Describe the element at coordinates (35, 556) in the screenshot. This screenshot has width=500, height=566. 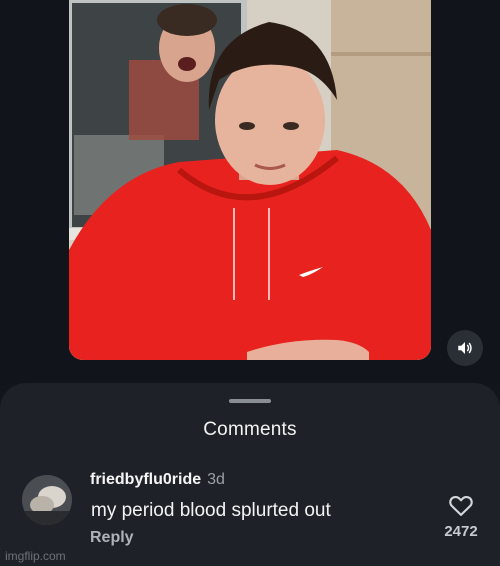
I see `watermark: imgflip.com` at that location.